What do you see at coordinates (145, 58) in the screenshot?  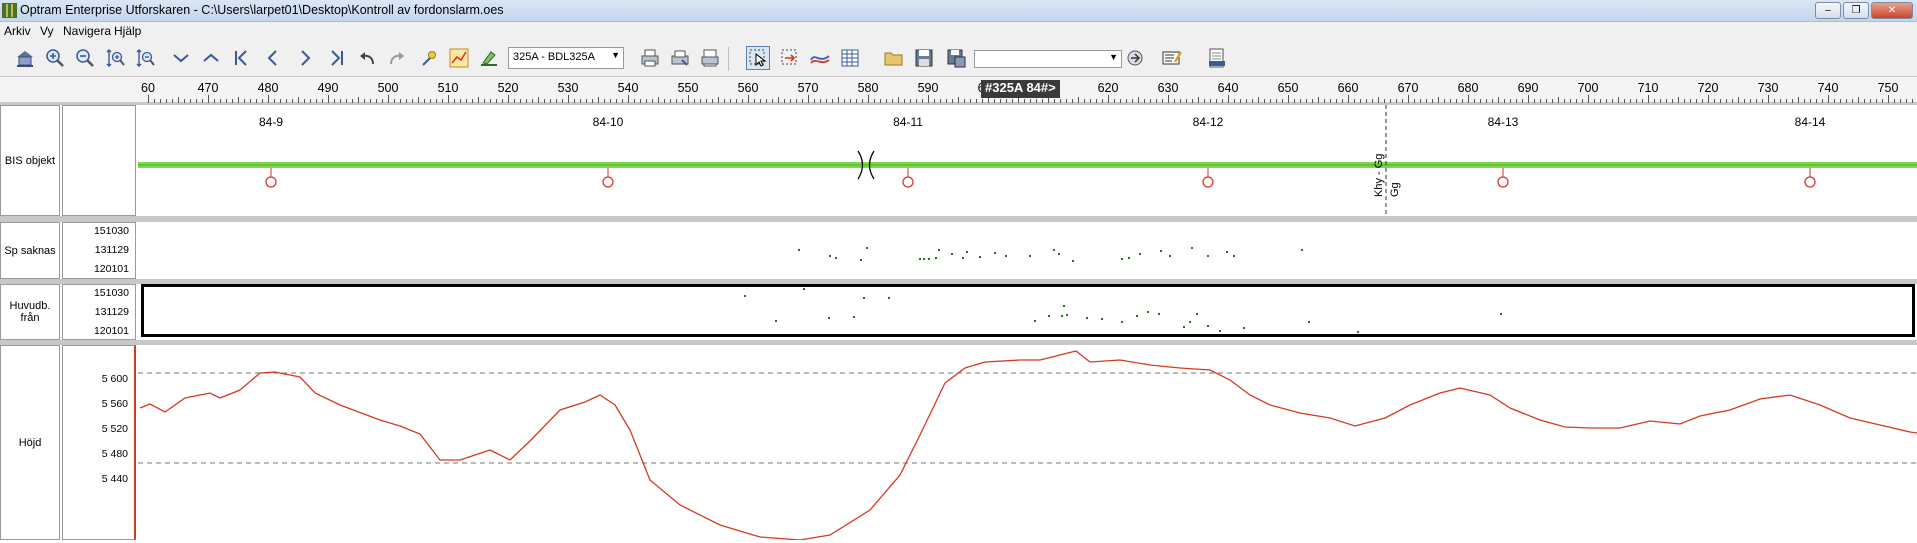 I see `zoom-vertical-out-icon` at bounding box center [145, 58].